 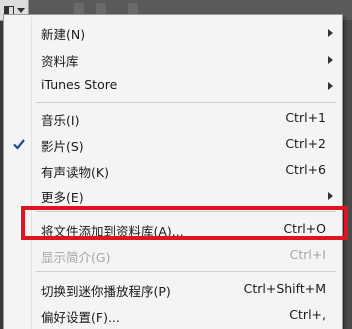 What do you see at coordinates (307, 254) in the screenshot?
I see `menu-item-shortcut: Ctrl+I` at bounding box center [307, 254].